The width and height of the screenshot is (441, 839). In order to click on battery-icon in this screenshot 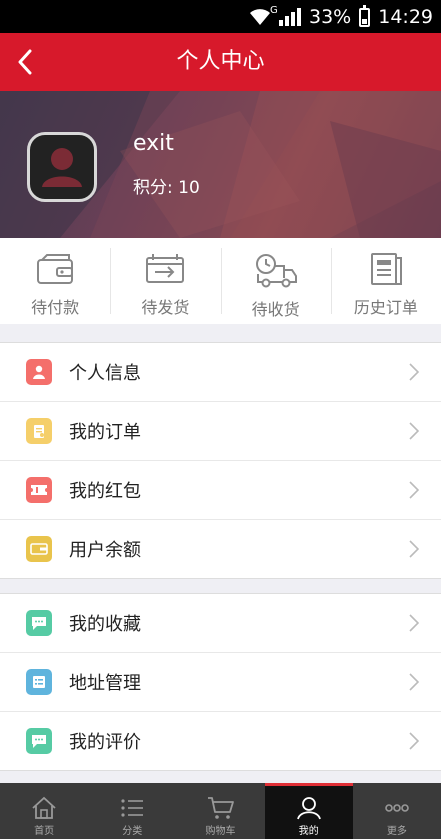, I will do `click(365, 15)`.